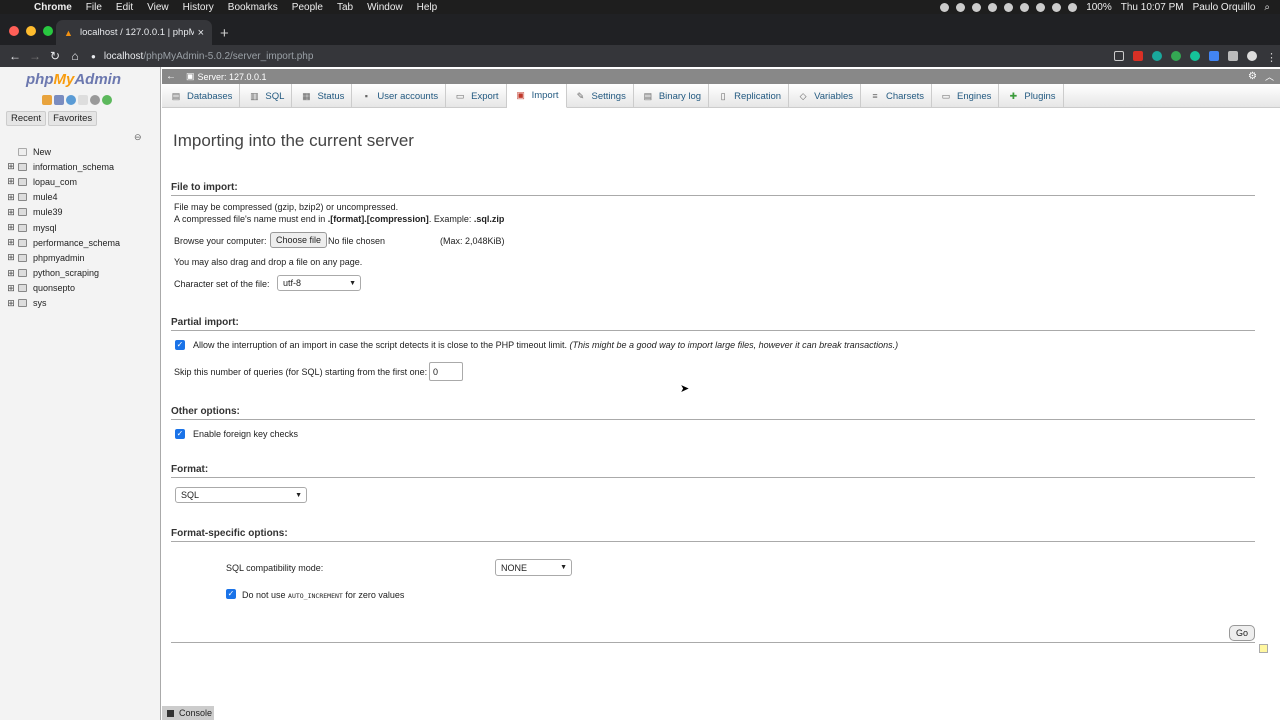 Image resolution: width=1280 pixels, height=720 pixels. Describe the element at coordinates (241, 495) in the screenshot. I see `format-select: SQL ▼` at that location.